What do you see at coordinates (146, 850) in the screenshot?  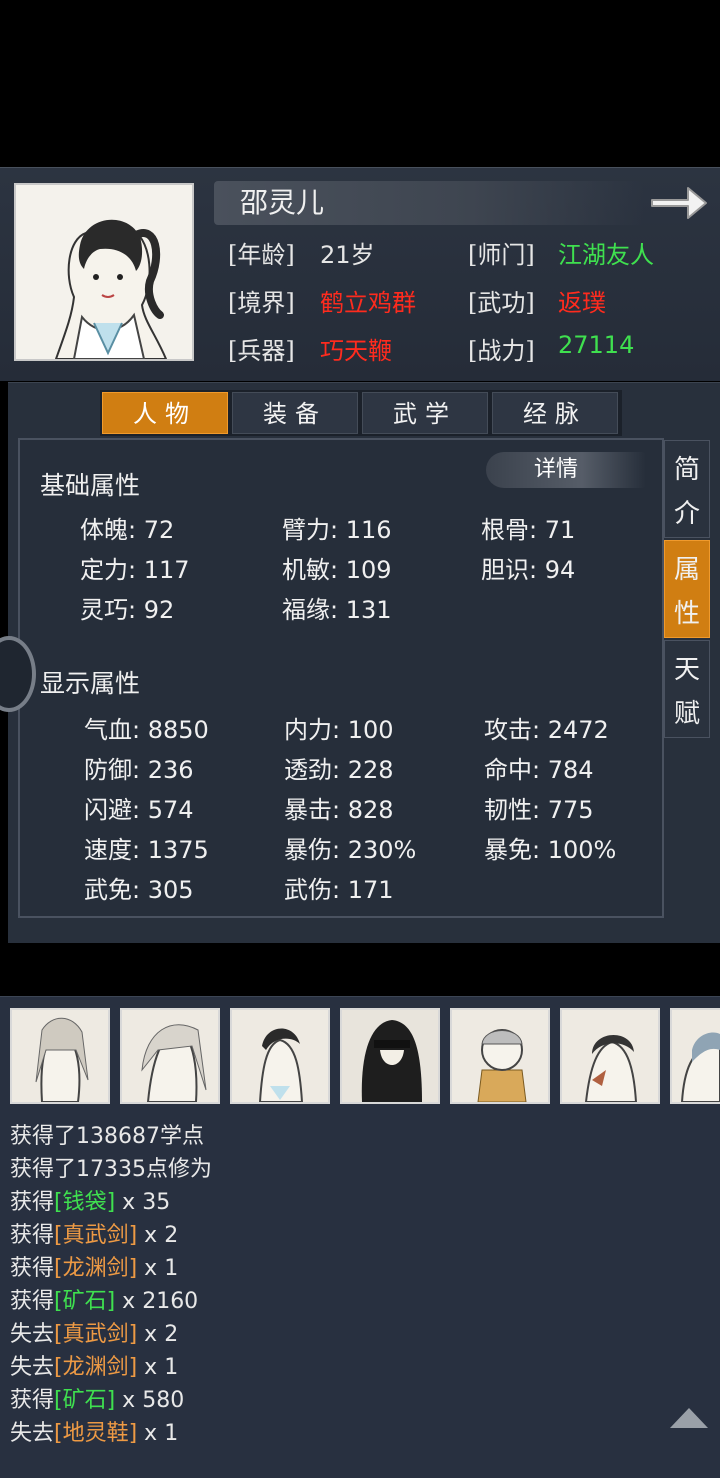 I see `stat-speed: 速度: 1375` at bounding box center [146, 850].